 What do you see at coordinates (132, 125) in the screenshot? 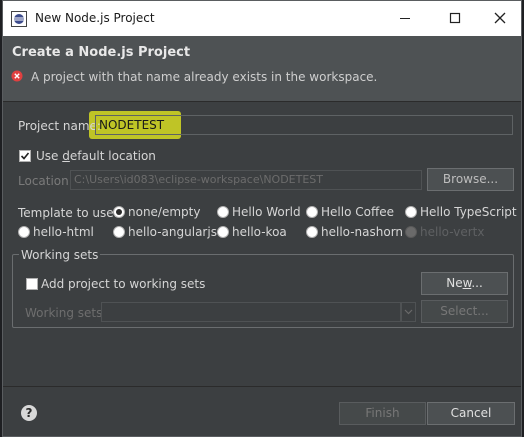
I see `project-name-value: NODETEST` at bounding box center [132, 125].